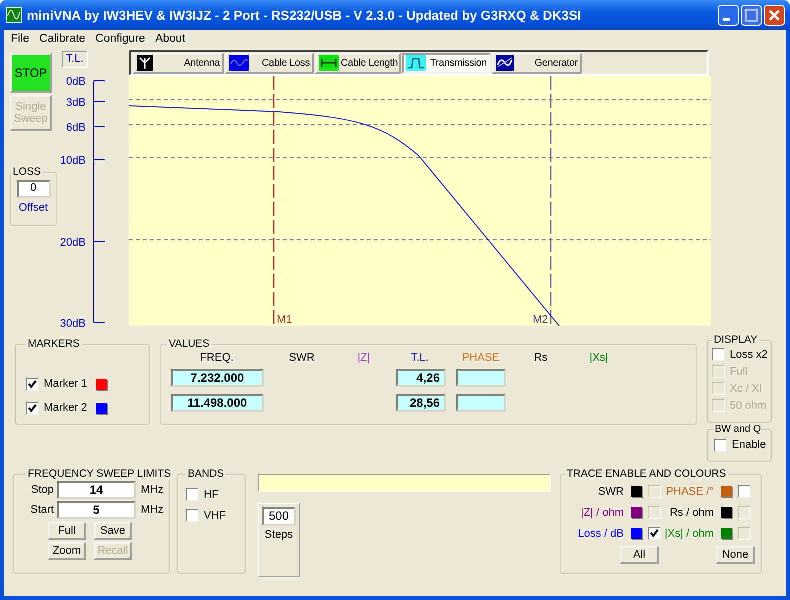 This screenshot has width=790, height=600. What do you see at coordinates (54, 344) in the screenshot?
I see `group-title: MARKERS` at bounding box center [54, 344].